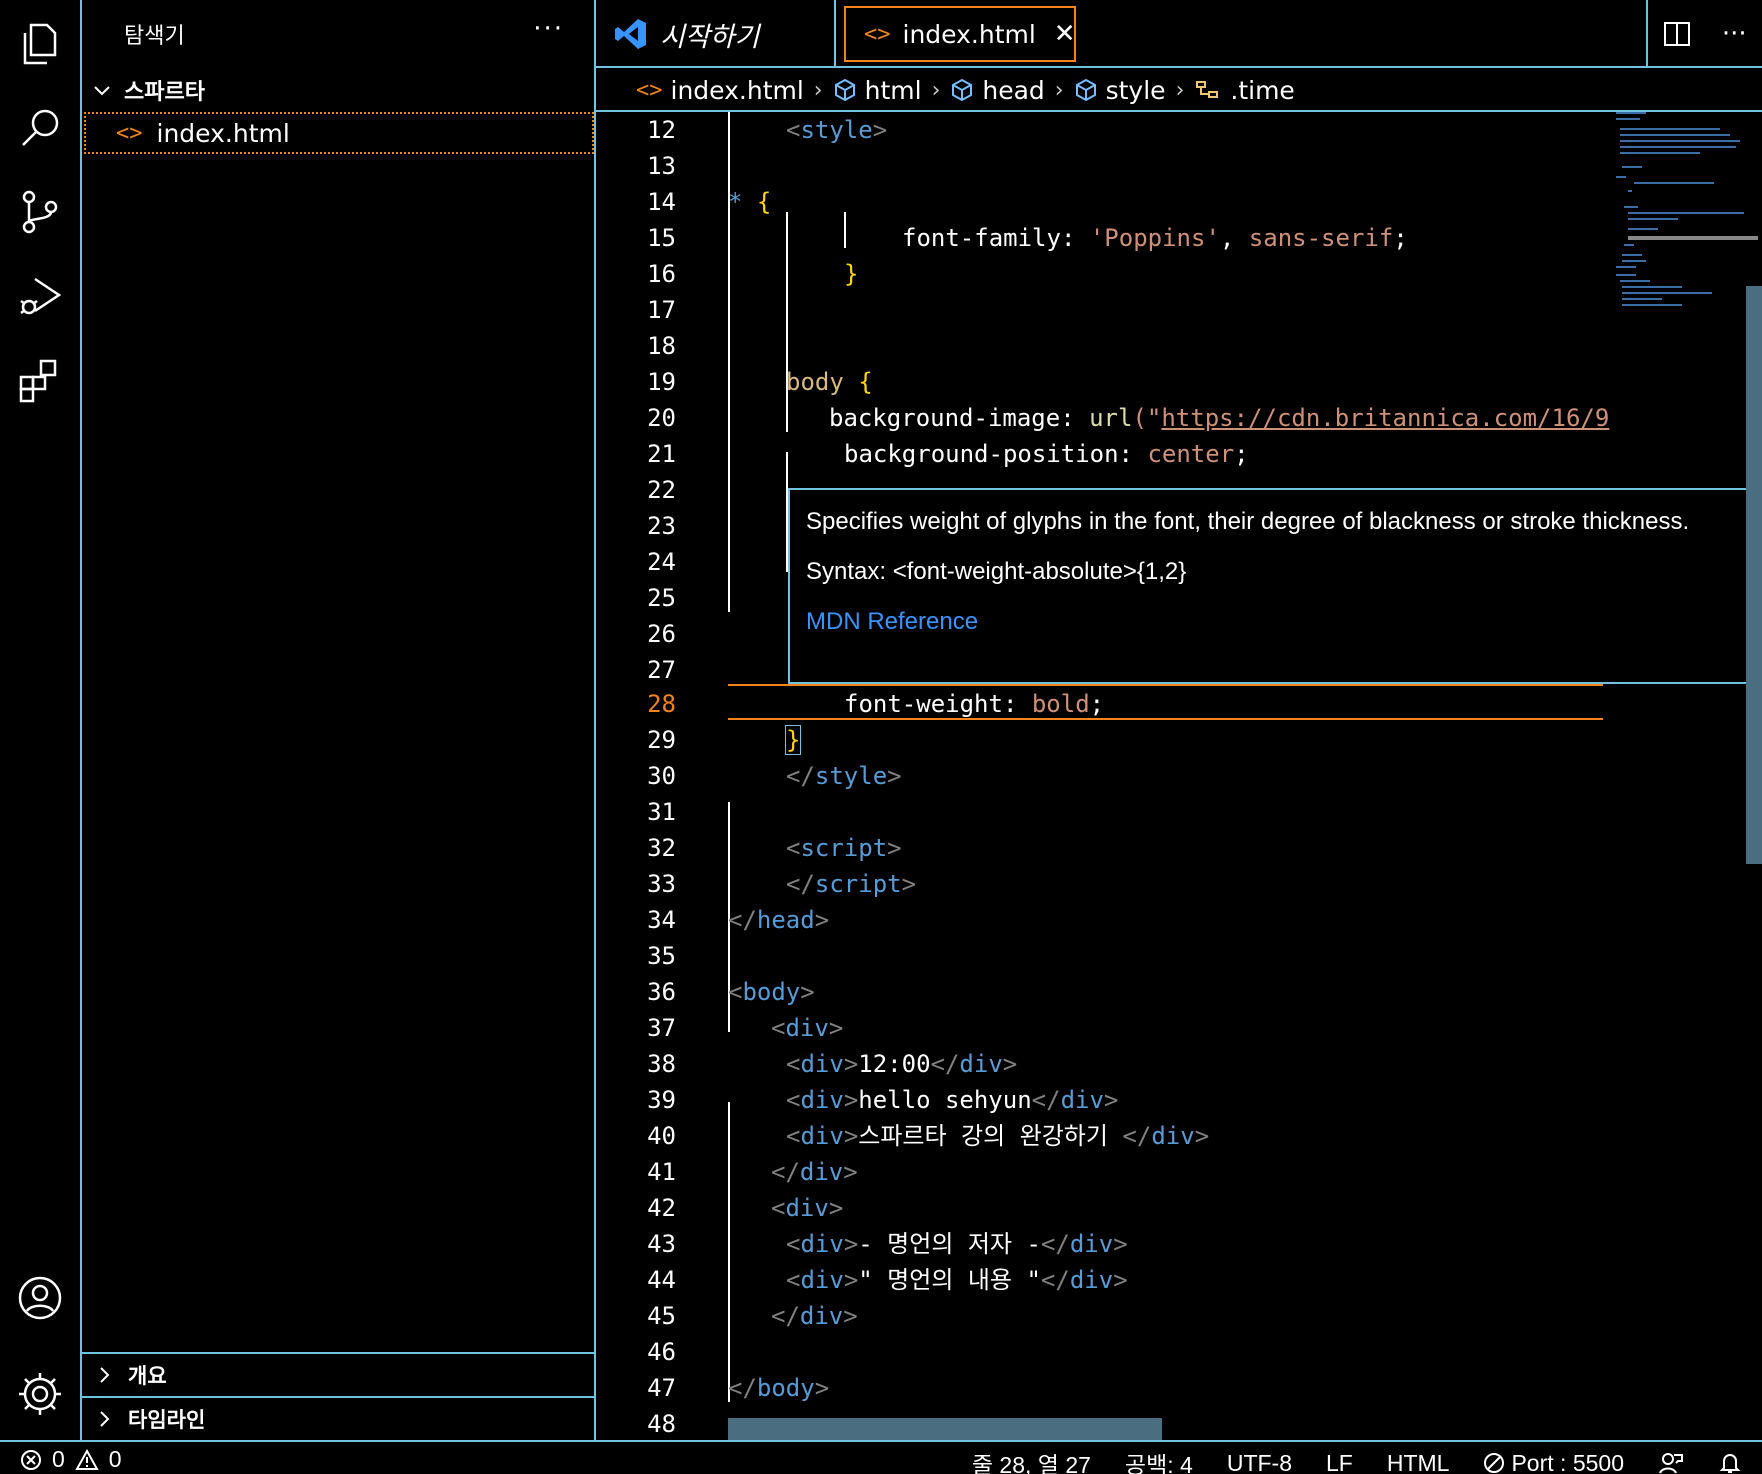  I want to click on warning-count: 0, so click(115, 1459).